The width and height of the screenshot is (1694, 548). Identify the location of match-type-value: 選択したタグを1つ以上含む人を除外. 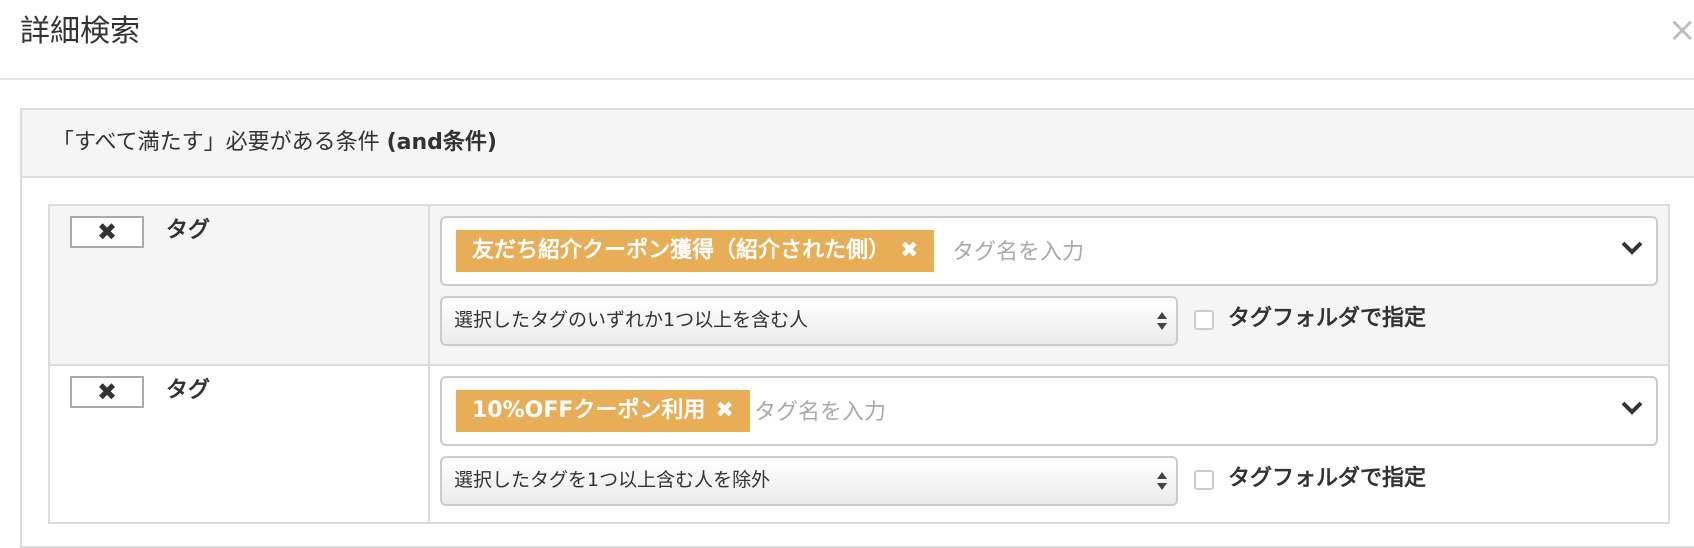
(612, 480).